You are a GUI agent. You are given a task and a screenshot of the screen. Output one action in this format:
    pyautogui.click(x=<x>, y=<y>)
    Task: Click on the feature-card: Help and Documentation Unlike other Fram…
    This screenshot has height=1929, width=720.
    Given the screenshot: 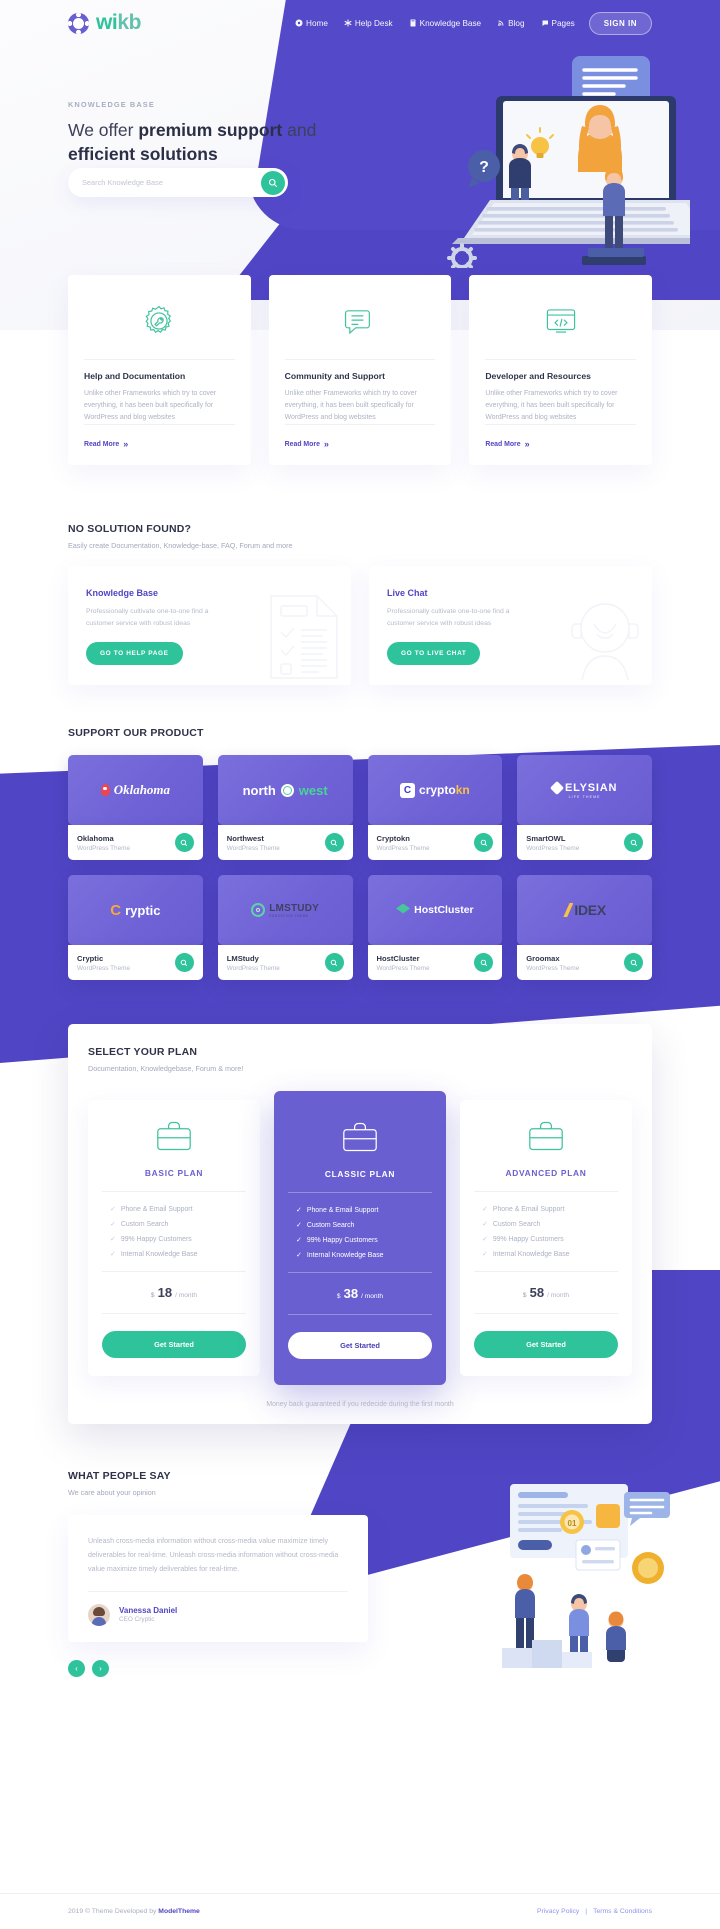 What is the action you would take?
    pyautogui.click(x=159, y=370)
    